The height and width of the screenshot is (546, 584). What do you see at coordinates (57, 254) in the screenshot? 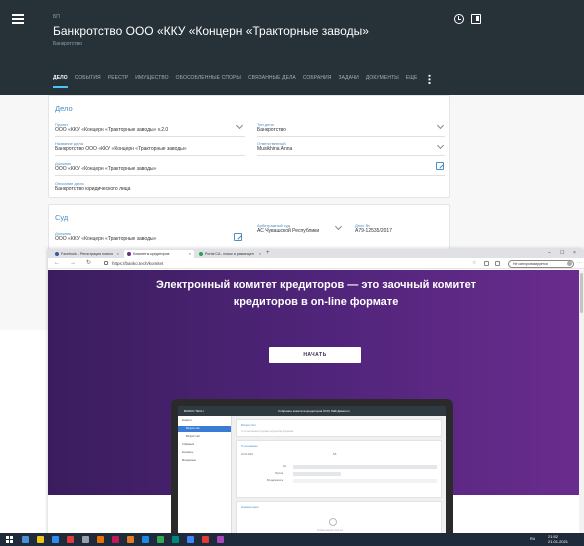
I see `facebook-favicon-icon` at bounding box center [57, 254].